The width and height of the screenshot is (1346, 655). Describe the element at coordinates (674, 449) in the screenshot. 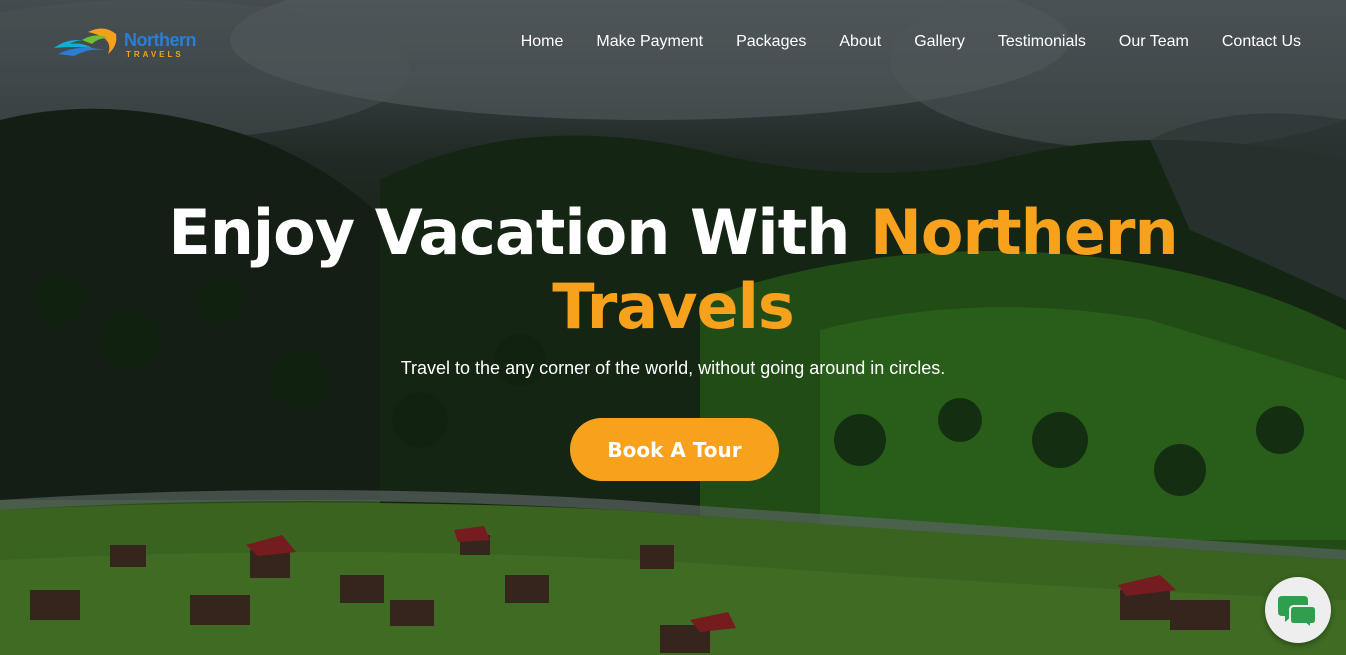

I see `book-a-tour-button: Book A Tour` at that location.